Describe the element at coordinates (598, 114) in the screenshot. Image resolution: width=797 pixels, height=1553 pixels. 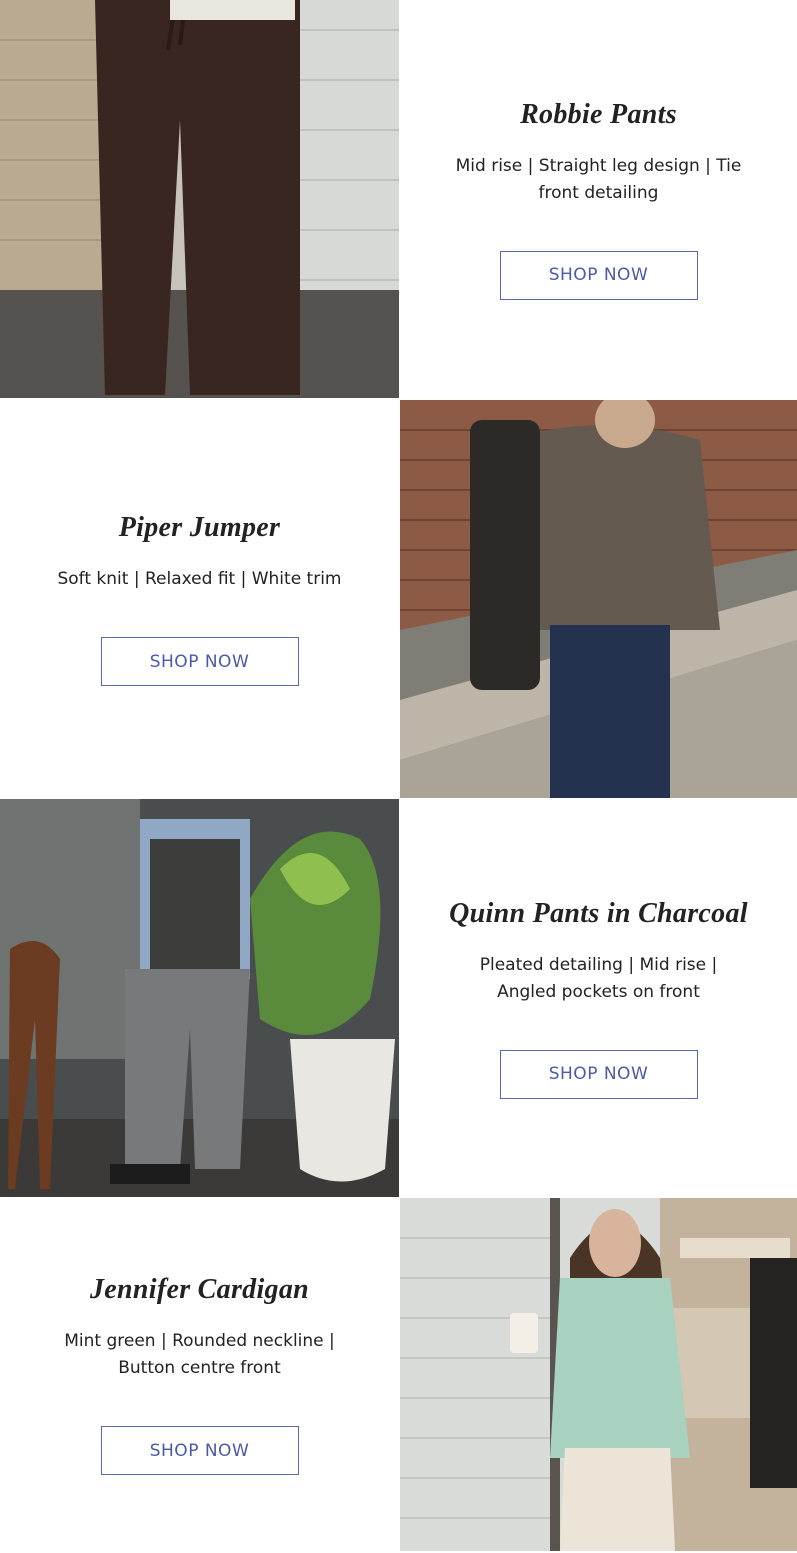
I see `product-title: Robbie Pants` at that location.